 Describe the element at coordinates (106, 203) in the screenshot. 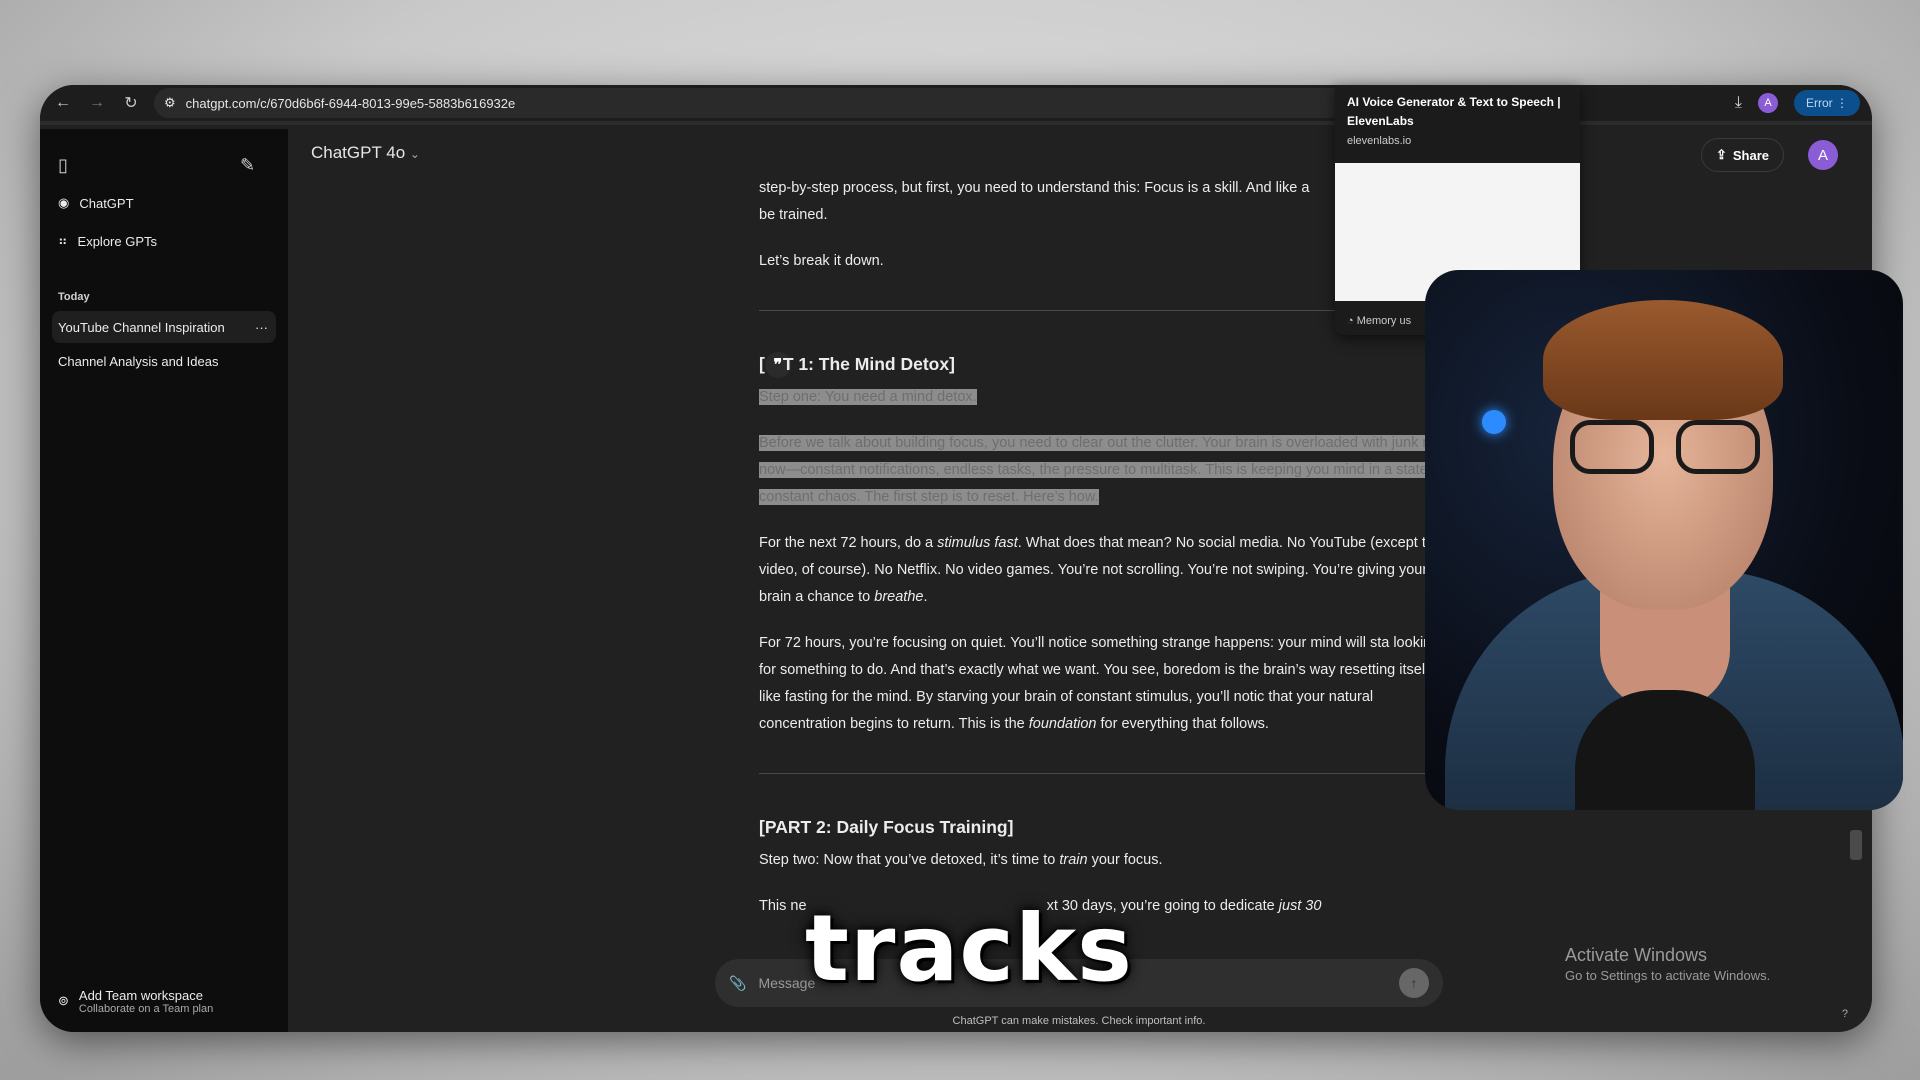

I see `sidebar-item-label: ChatGPT` at that location.